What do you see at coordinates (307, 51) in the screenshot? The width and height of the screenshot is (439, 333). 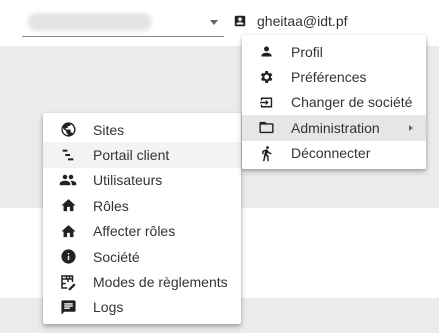 I see `menu-item-label: Profil` at bounding box center [307, 51].